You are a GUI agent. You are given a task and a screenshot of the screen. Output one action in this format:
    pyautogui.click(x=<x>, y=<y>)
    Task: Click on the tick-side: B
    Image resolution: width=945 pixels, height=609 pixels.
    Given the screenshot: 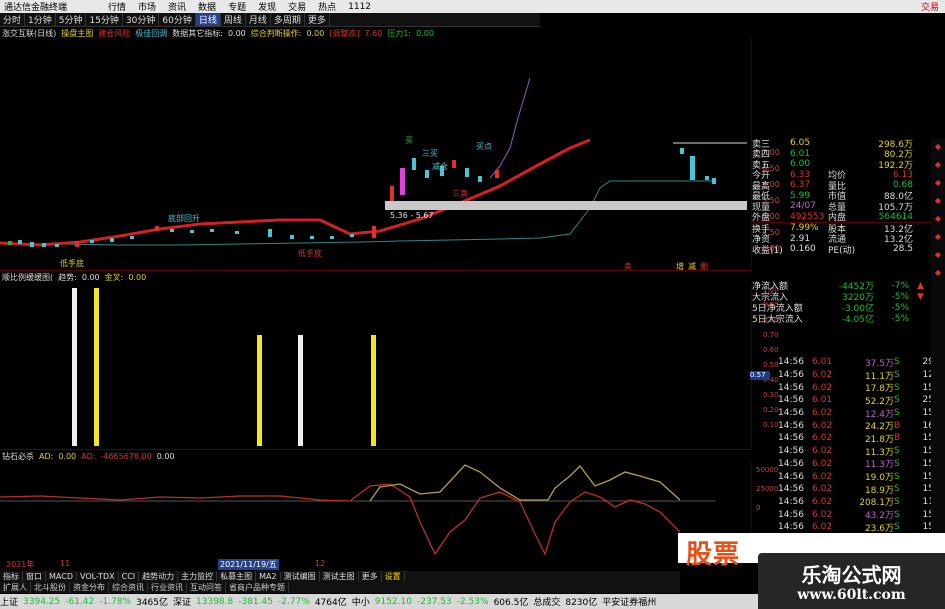 What is the action you would take?
    pyautogui.click(x=897, y=425)
    